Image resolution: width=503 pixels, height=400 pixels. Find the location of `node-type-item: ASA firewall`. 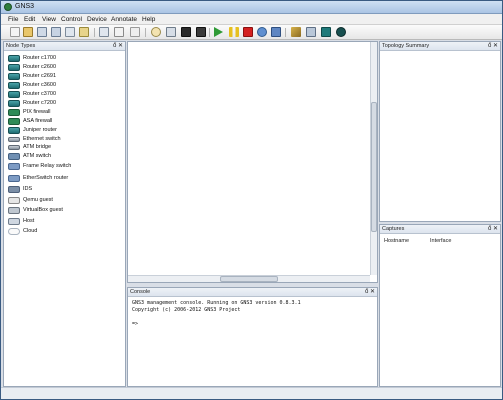

node-type-item: ASA firewall is located at coordinates (65, 121).